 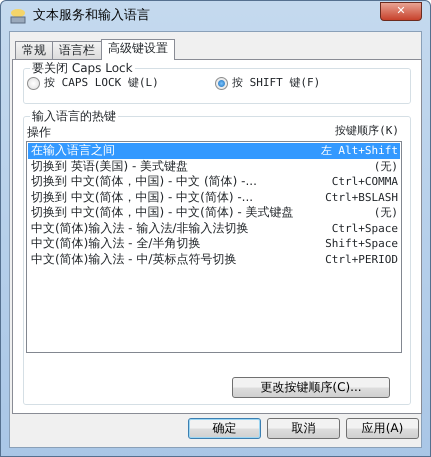 What do you see at coordinates (18, 16) in the screenshot?
I see `keyboard-icon` at bounding box center [18, 16].